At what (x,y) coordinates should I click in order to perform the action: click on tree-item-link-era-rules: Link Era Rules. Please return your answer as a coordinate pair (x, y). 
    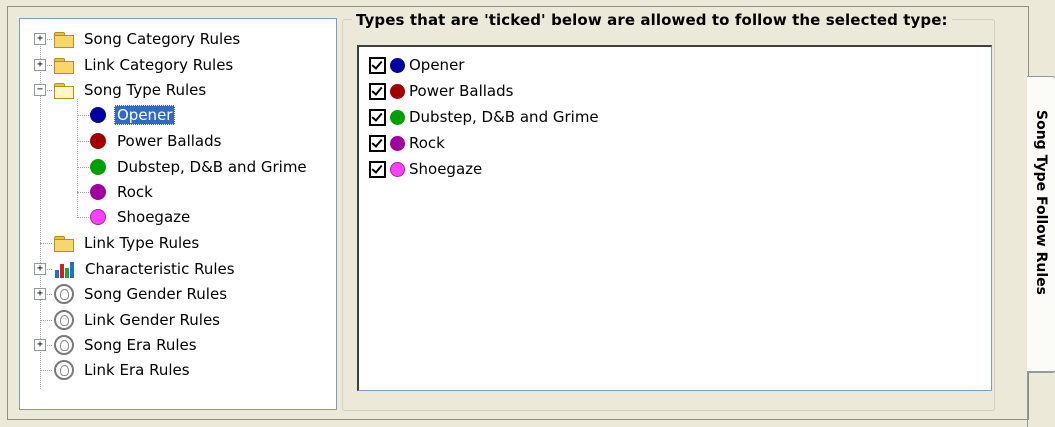
    Looking at the image, I should click on (123, 370).